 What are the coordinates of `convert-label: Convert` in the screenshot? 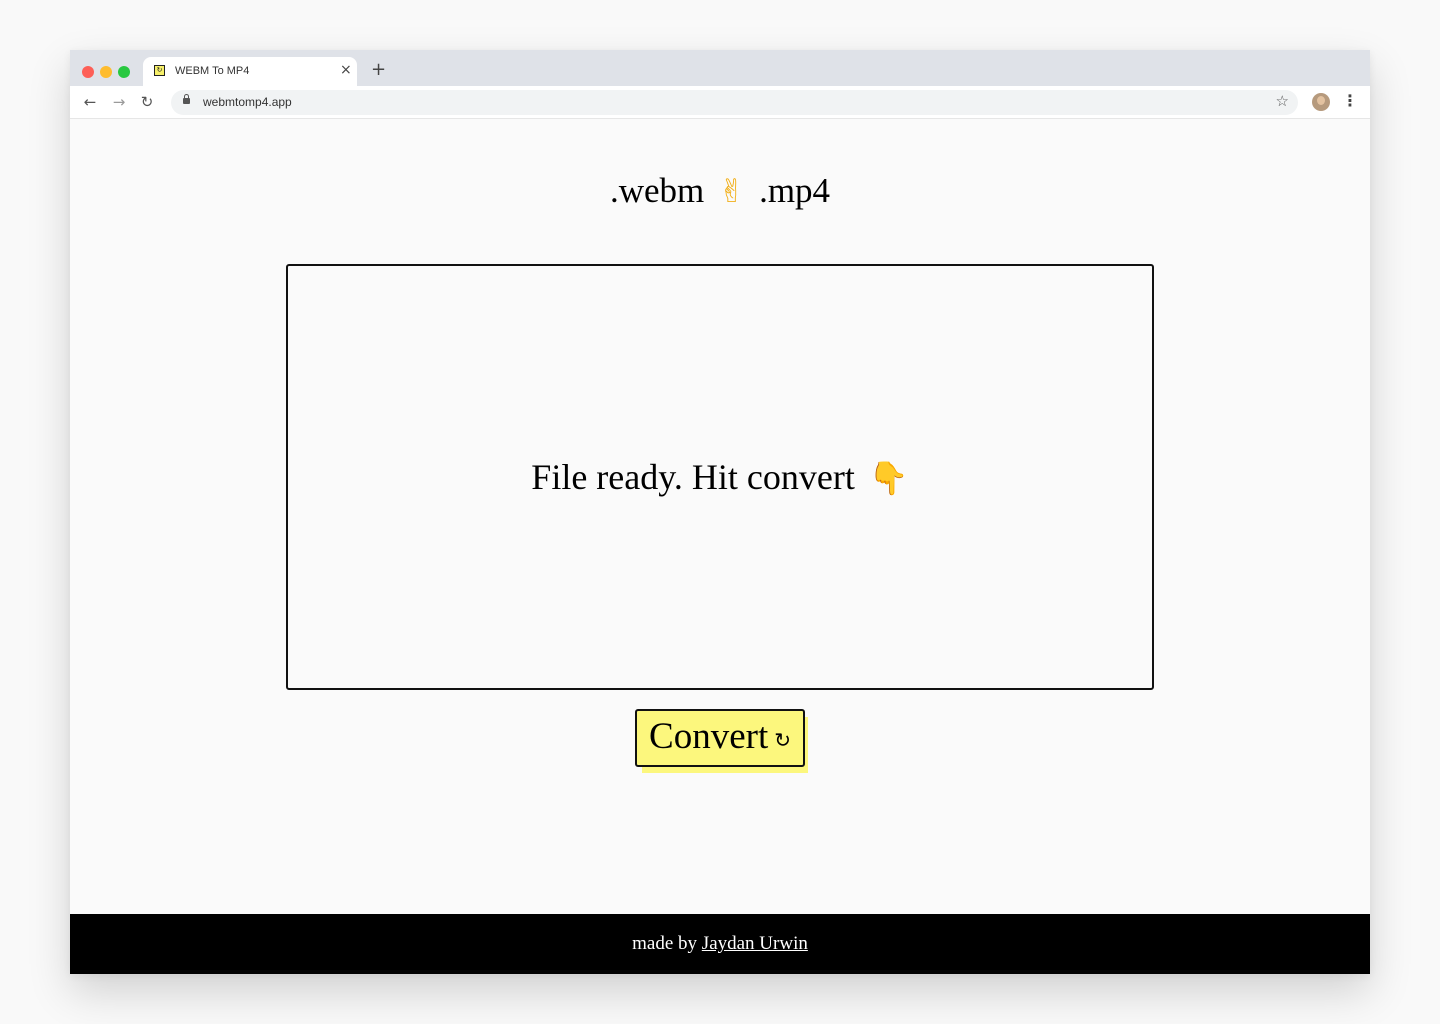 It's located at (709, 736).